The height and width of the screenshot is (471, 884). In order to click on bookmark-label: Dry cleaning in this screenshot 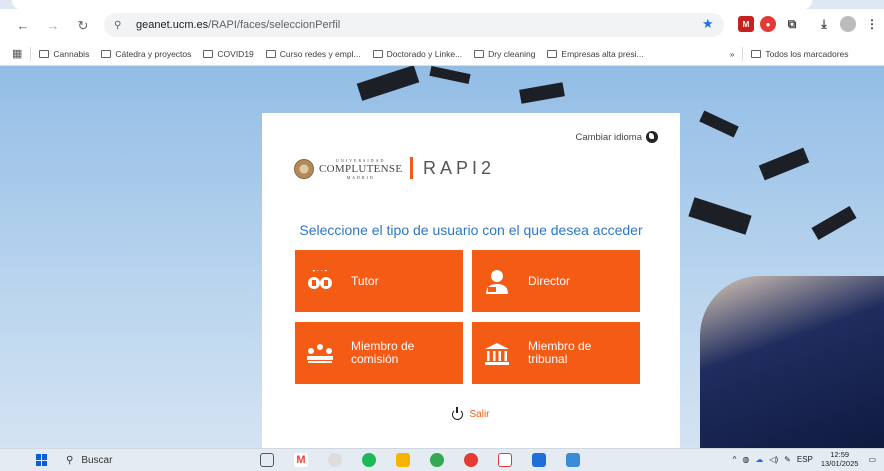, I will do `click(512, 53)`.